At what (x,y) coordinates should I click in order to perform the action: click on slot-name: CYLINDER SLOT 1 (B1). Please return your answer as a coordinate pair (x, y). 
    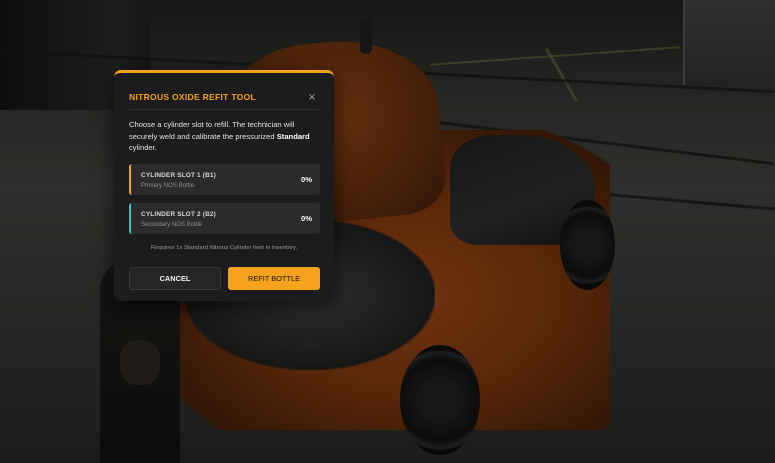
    Looking at the image, I should click on (179, 175).